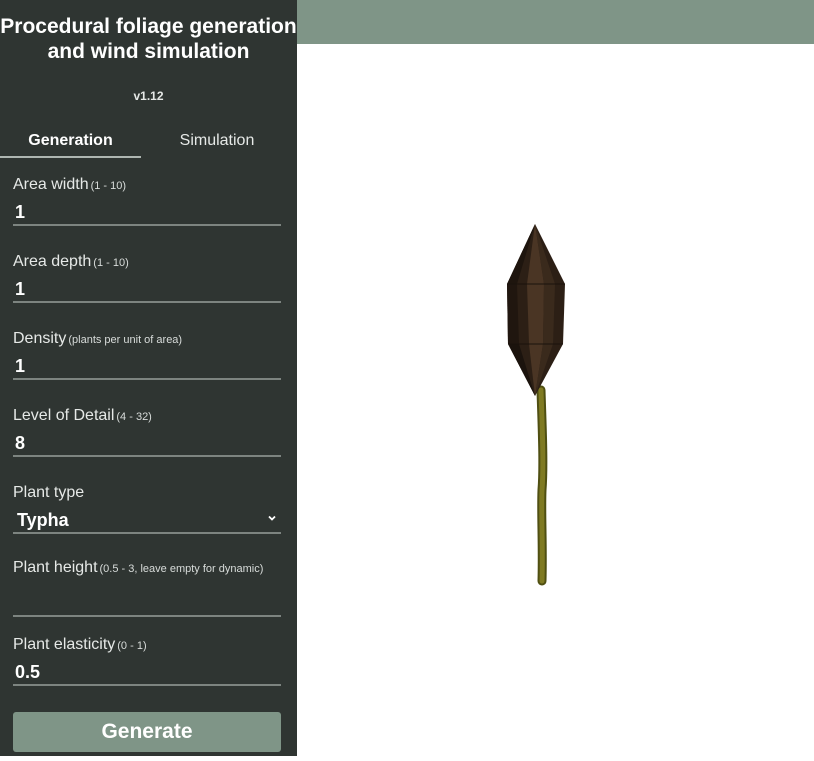  I want to click on area-width-input: 1, so click(147, 213).